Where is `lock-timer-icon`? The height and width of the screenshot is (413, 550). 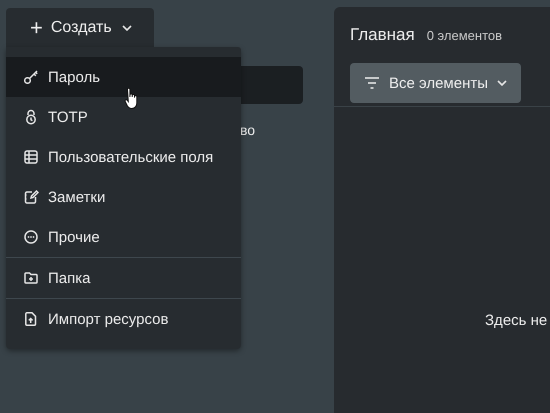
lock-timer-icon is located at coordinates (31, 117).